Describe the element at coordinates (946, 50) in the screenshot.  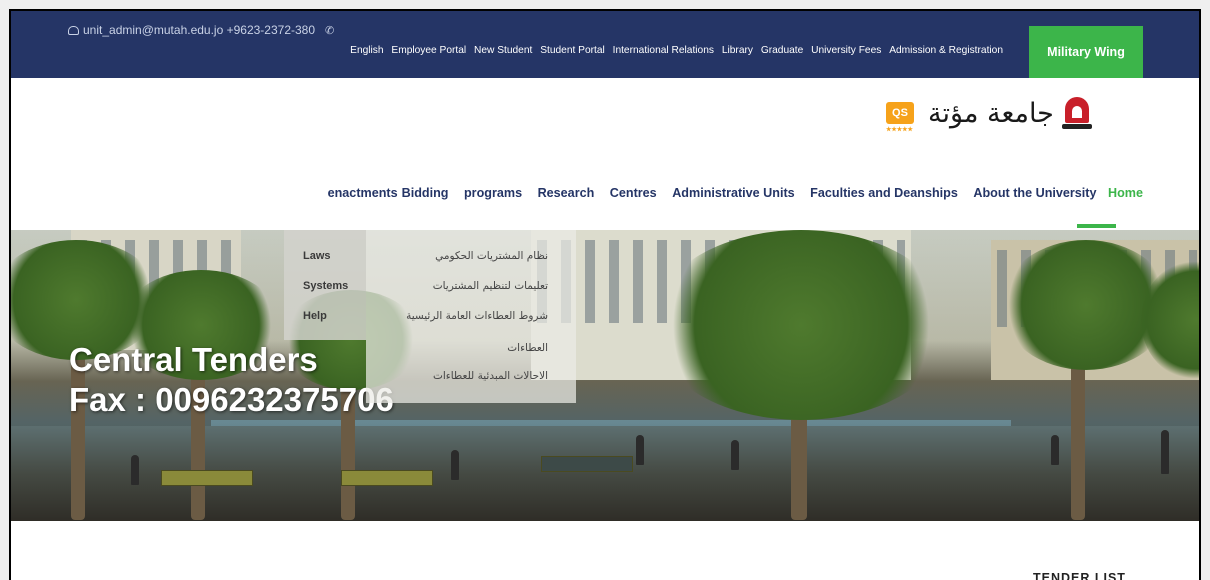
I see `top-link-admission-registration: Admission & Registration` at that location.